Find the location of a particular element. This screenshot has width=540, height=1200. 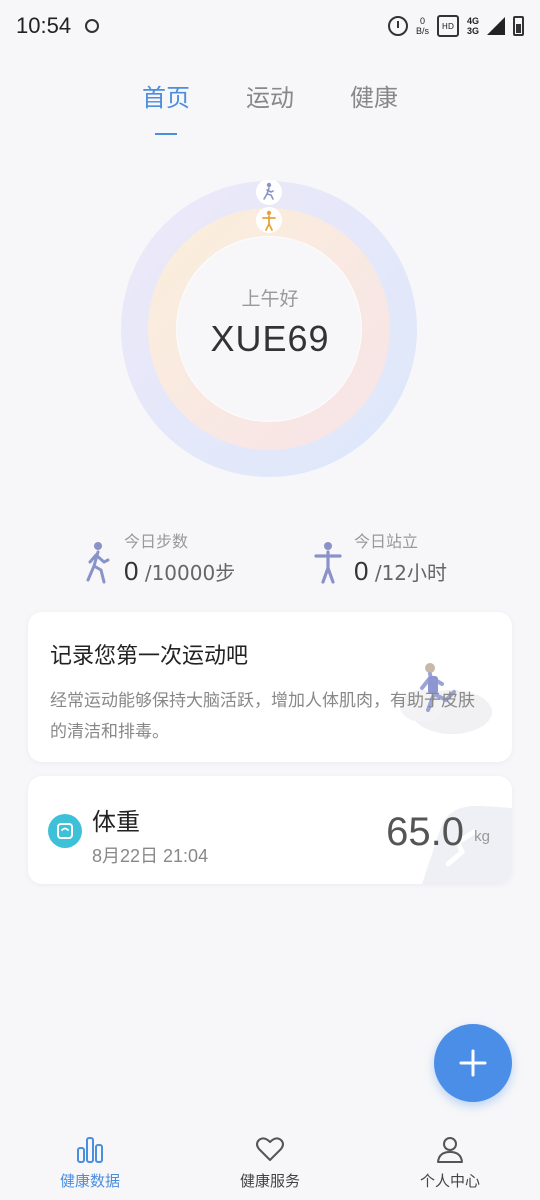

status-time: 10:54 is located at coordinates (44, 25).